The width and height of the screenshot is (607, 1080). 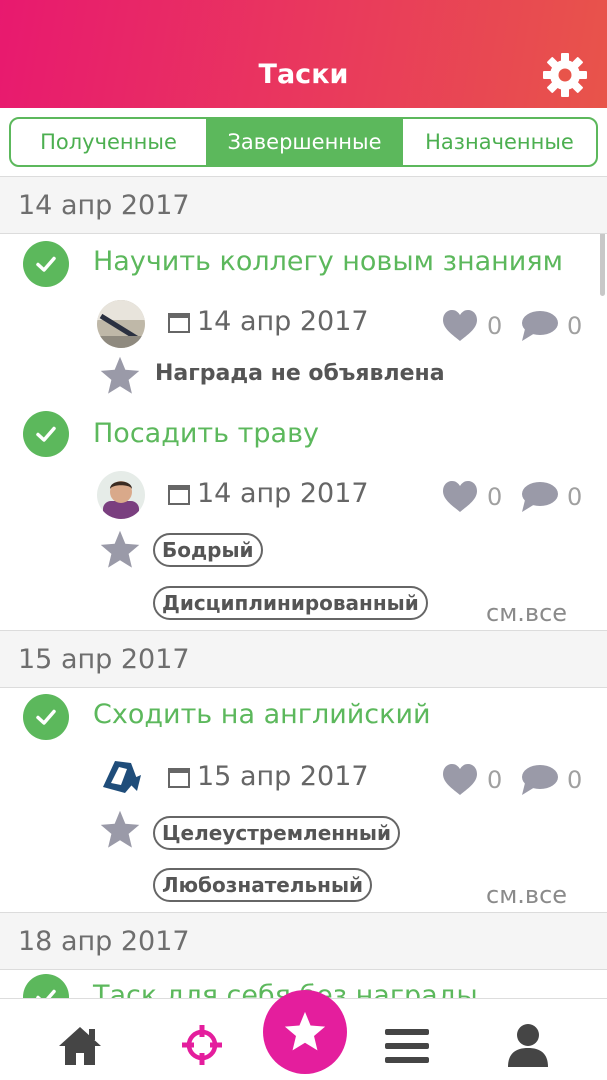 What do you see at coordinates (407, 1046) in the screenshot?
I see `menu-icon` at bounding box center [407, 1046].